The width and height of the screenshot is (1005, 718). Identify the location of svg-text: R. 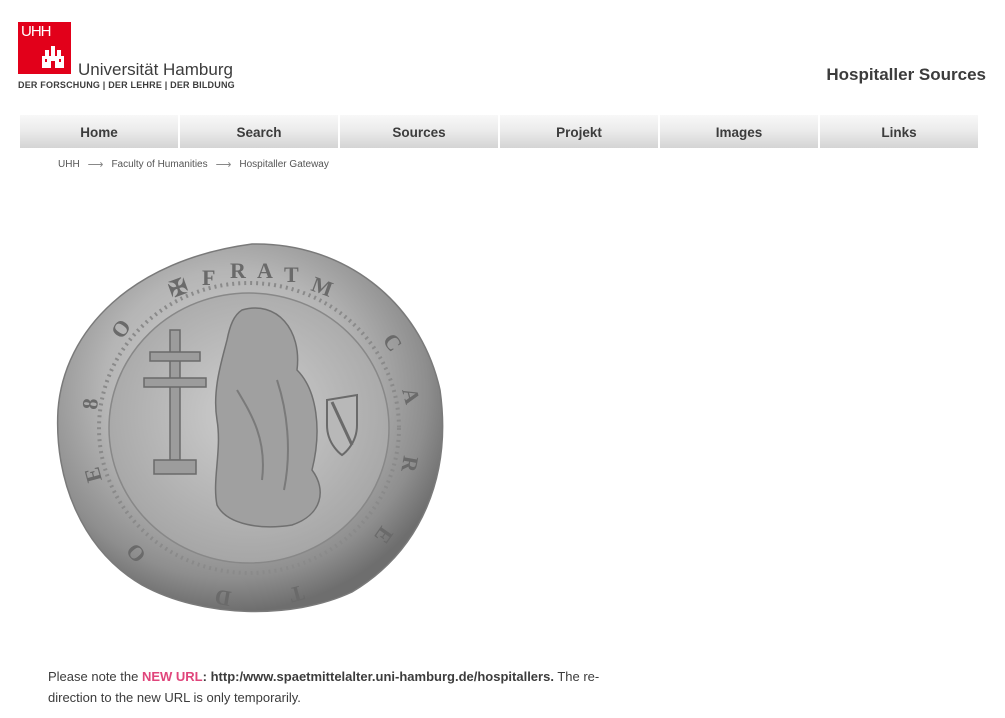
(238, 270).